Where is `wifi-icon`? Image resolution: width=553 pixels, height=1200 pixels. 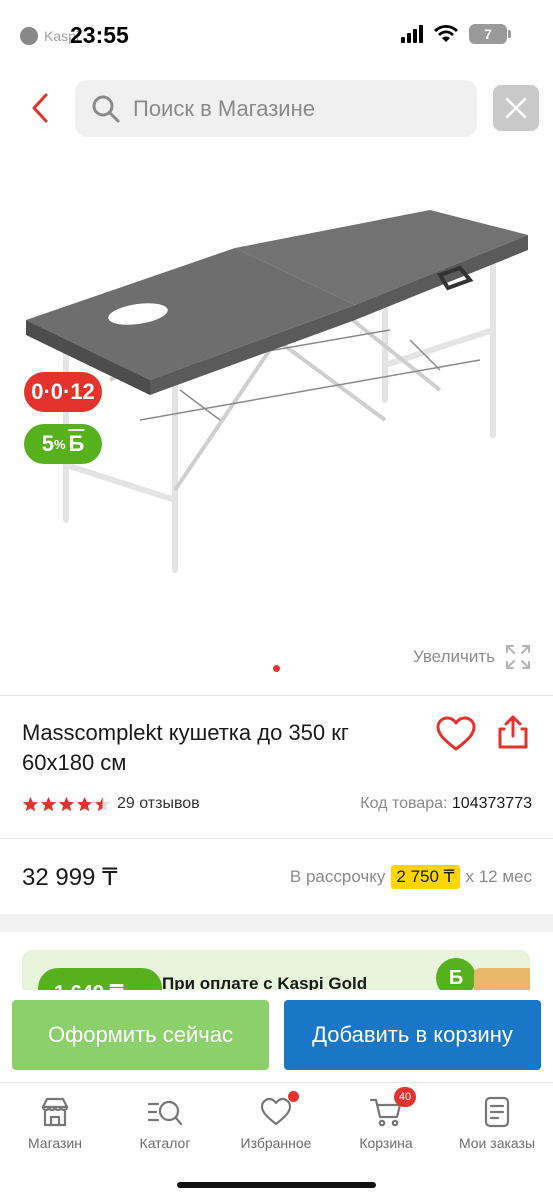 wifi-icon is located at coordinates (446, 34).